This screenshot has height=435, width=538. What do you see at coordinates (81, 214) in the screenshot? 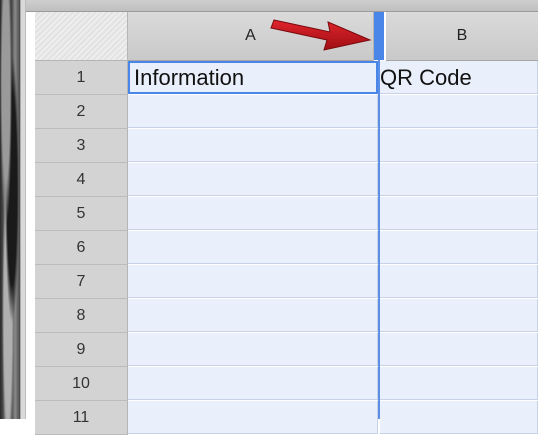
I see `row-header: 5` at bounding box center [81, 214].